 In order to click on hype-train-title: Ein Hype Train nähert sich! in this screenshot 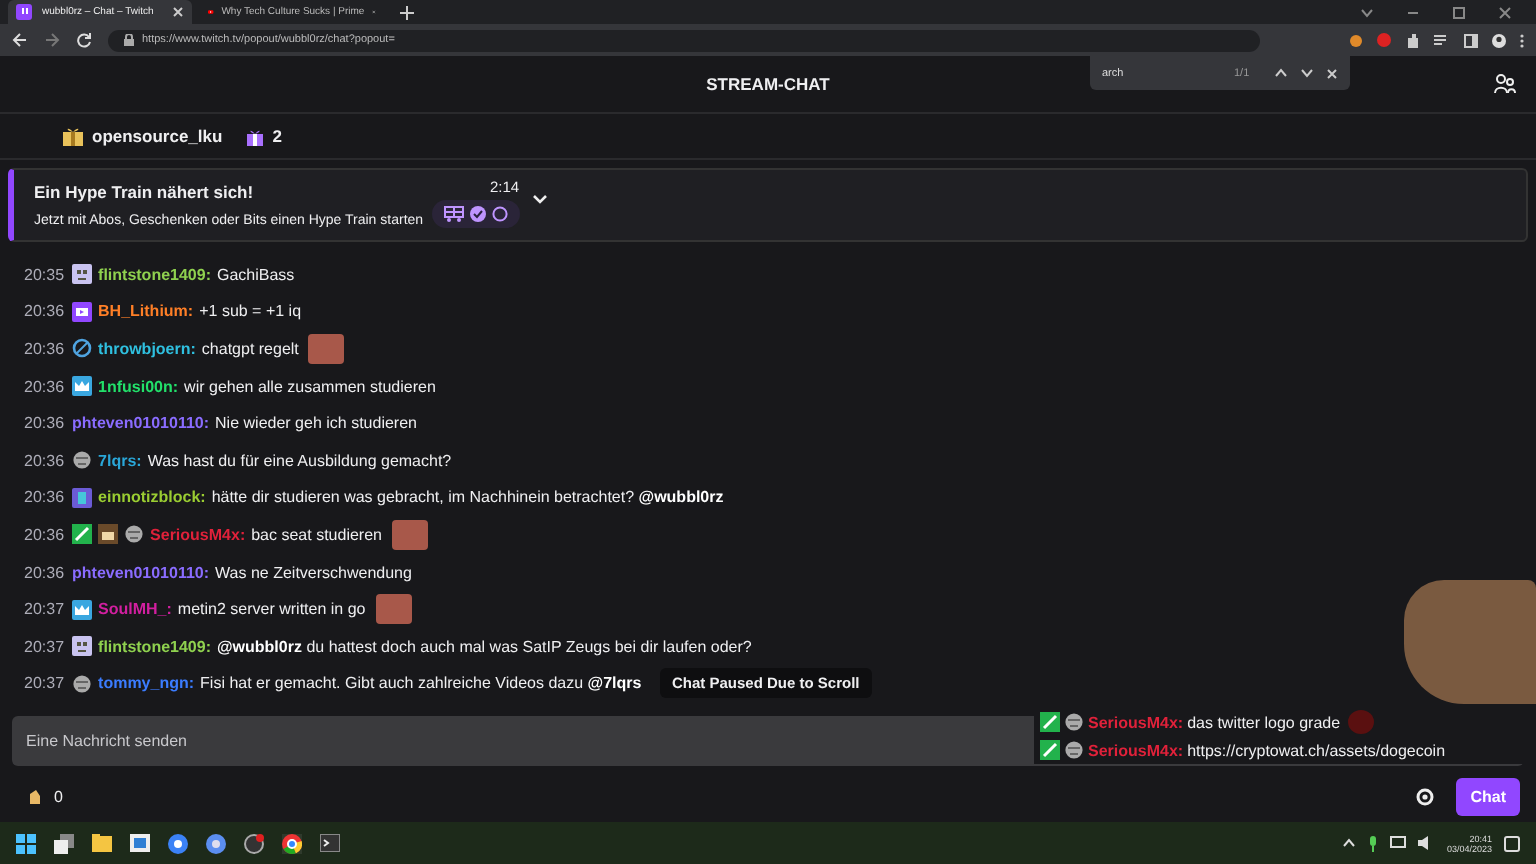, I will do `click(145, 192)`.